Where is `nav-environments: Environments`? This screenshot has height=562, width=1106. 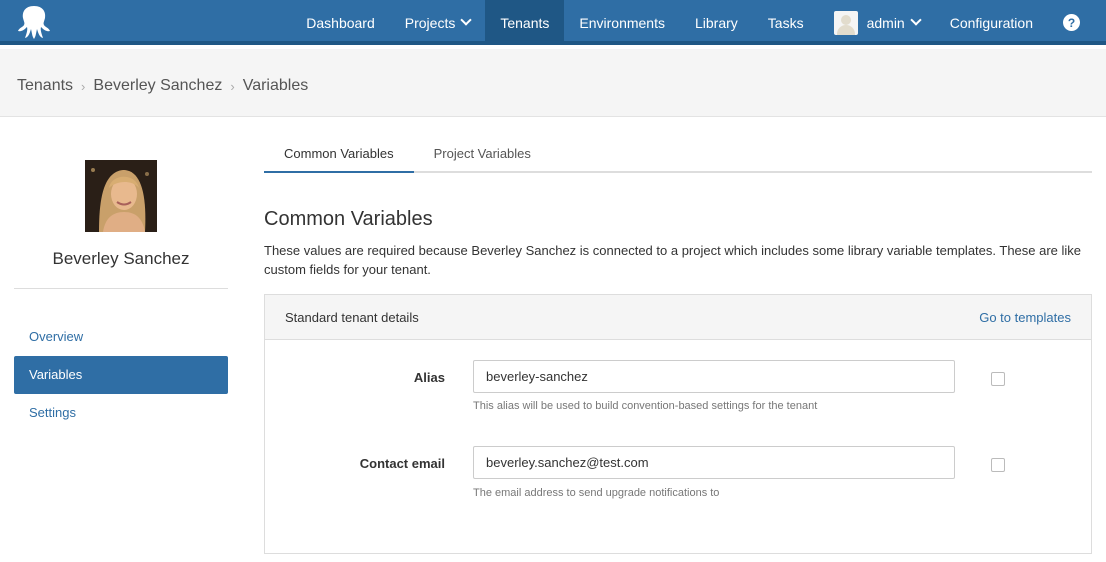
nav-environments: Environments is located at coordinates (622, 22).